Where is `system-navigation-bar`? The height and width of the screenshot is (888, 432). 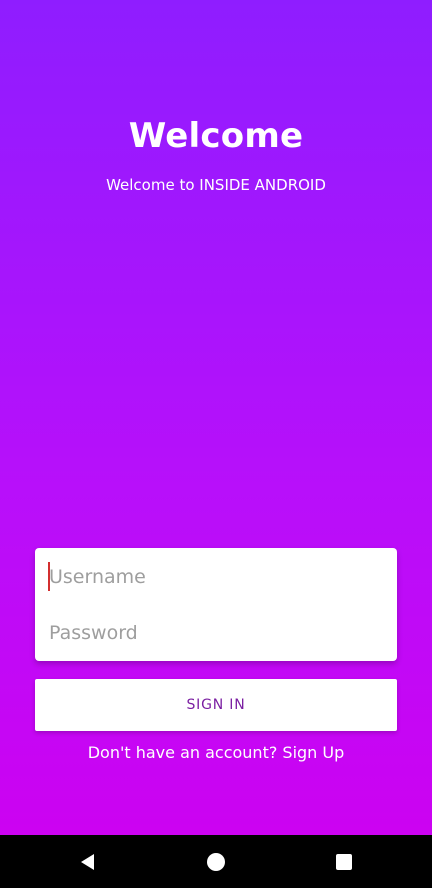
system-navigation-bar is located at coordinates (216, 861).